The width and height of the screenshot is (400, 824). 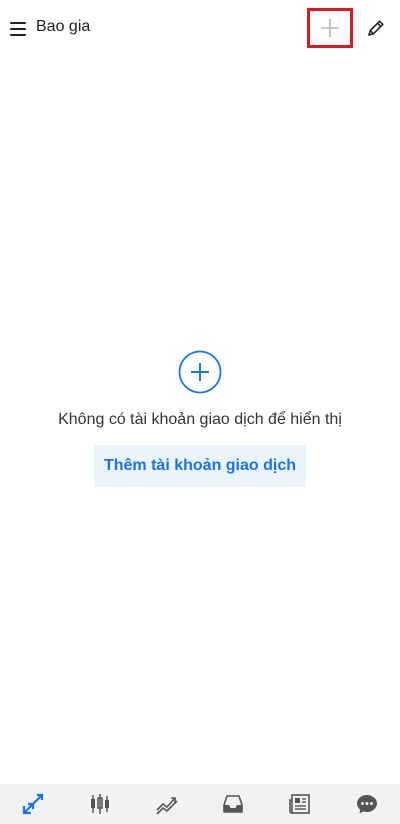 What do you see at coordinates (200, 466) in the screenshot?
I see `add-trading-account-button: Thêm tài khoản giao dịch` at bounding box center [200, 466].